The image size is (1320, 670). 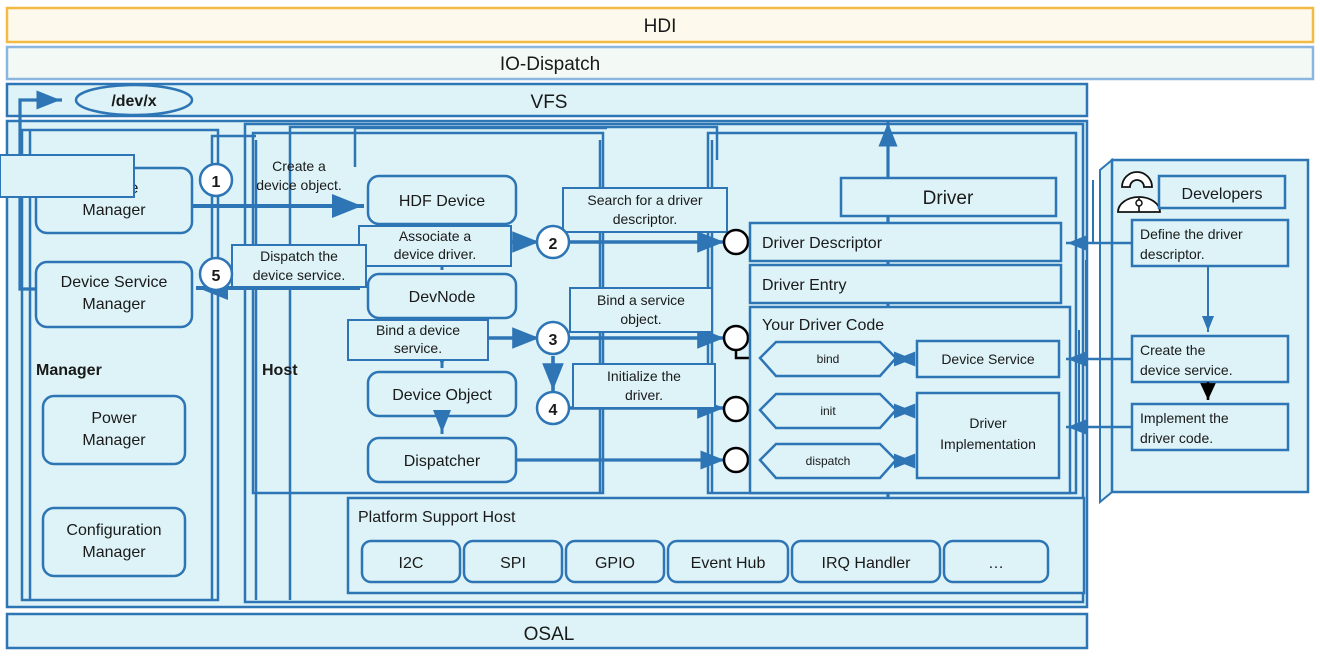 What do you see at coordinates (114, 282) in the screenshot?
I see `device-service-manager-label-line1: Device Service` at bounding box center [114, 282].